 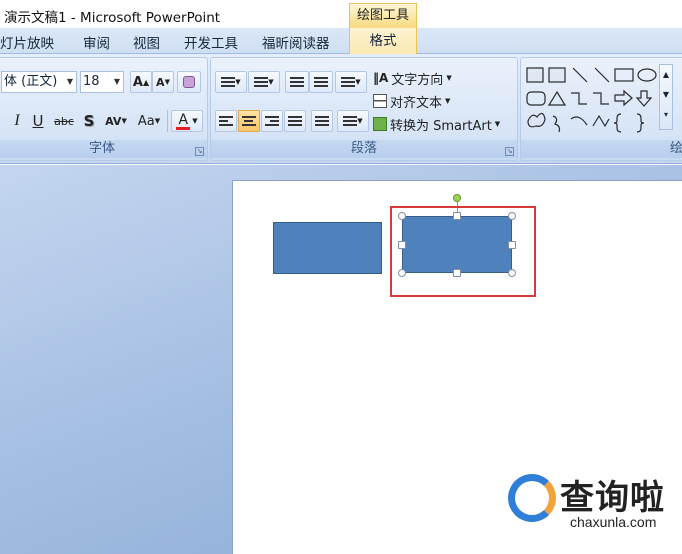 I want to click on align-text-icon, so click(x=380, y=101).